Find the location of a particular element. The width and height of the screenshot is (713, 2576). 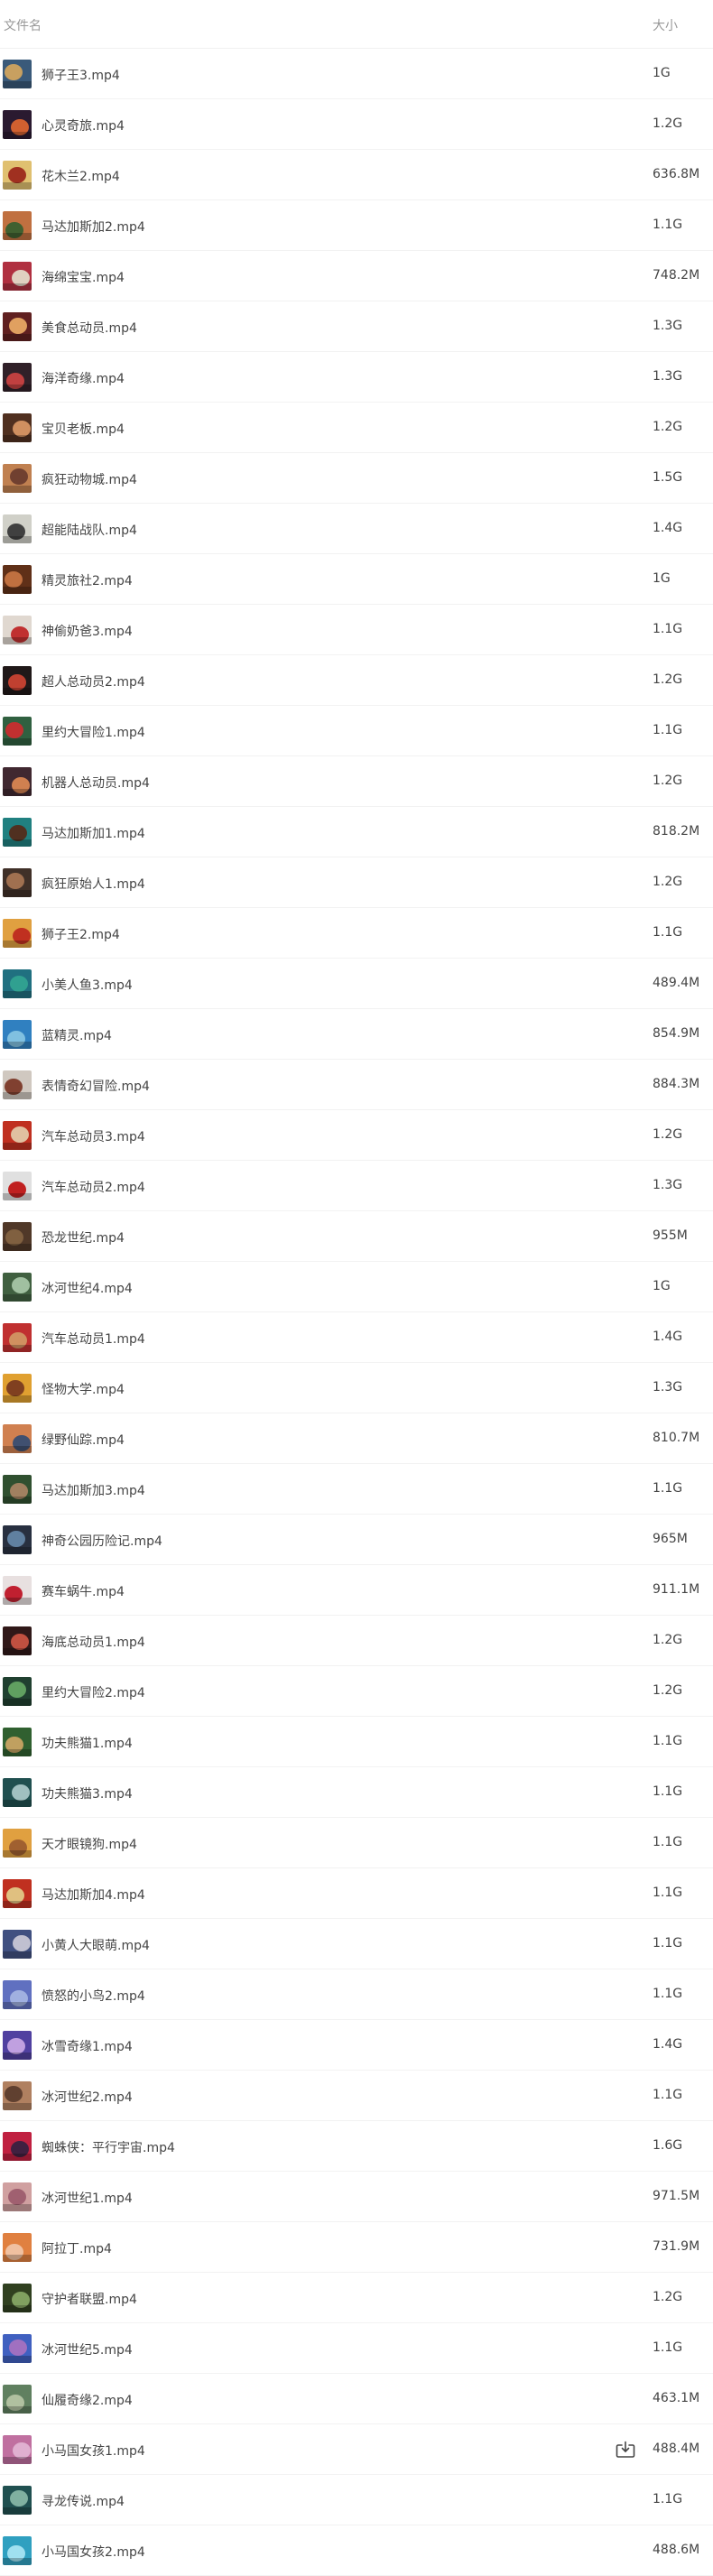

file-row: 疯狂动物城.mp4 1.5G is located at coordinates (356, 478).